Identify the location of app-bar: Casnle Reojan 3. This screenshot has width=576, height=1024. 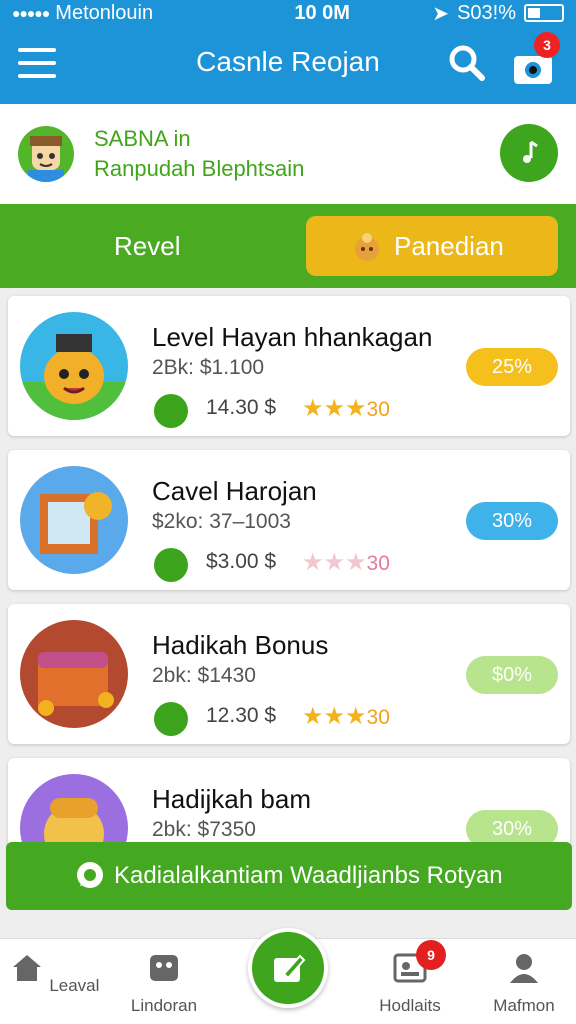
(288, 65).